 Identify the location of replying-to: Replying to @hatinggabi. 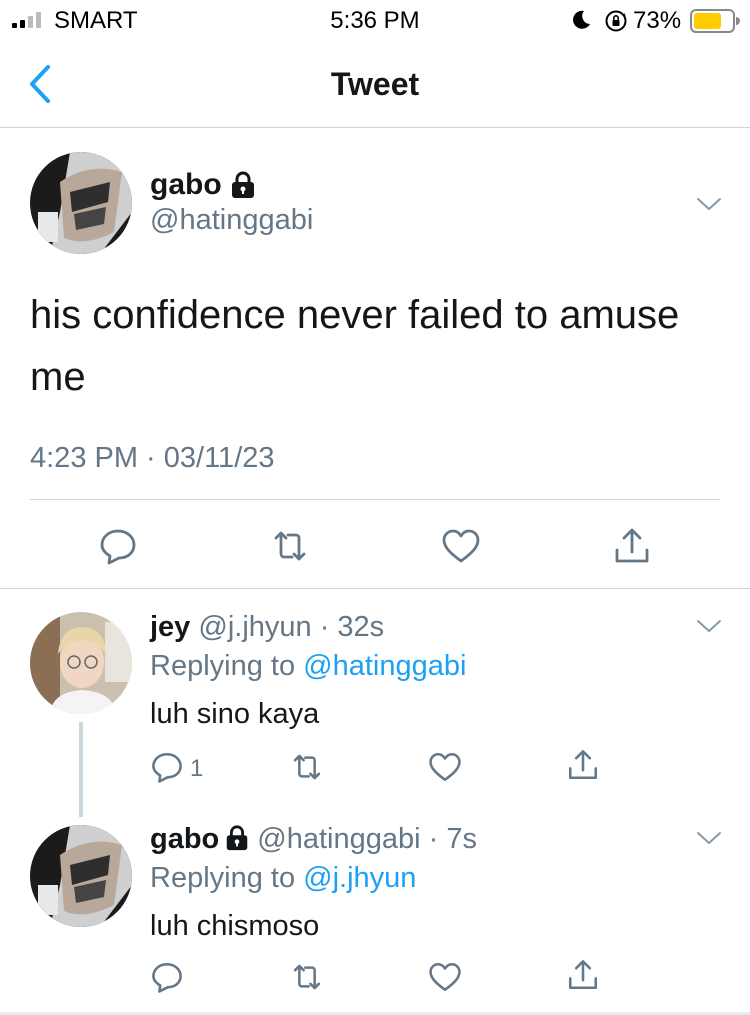
(308, 666).